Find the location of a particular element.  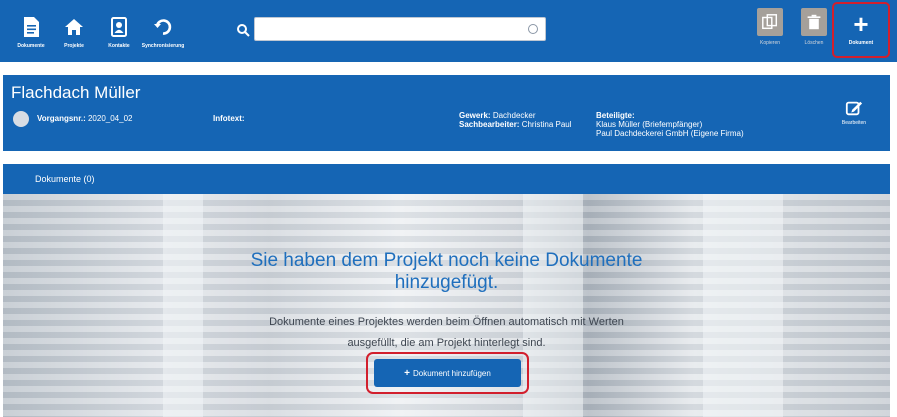

document-icon is located at coordinates (31, 27).